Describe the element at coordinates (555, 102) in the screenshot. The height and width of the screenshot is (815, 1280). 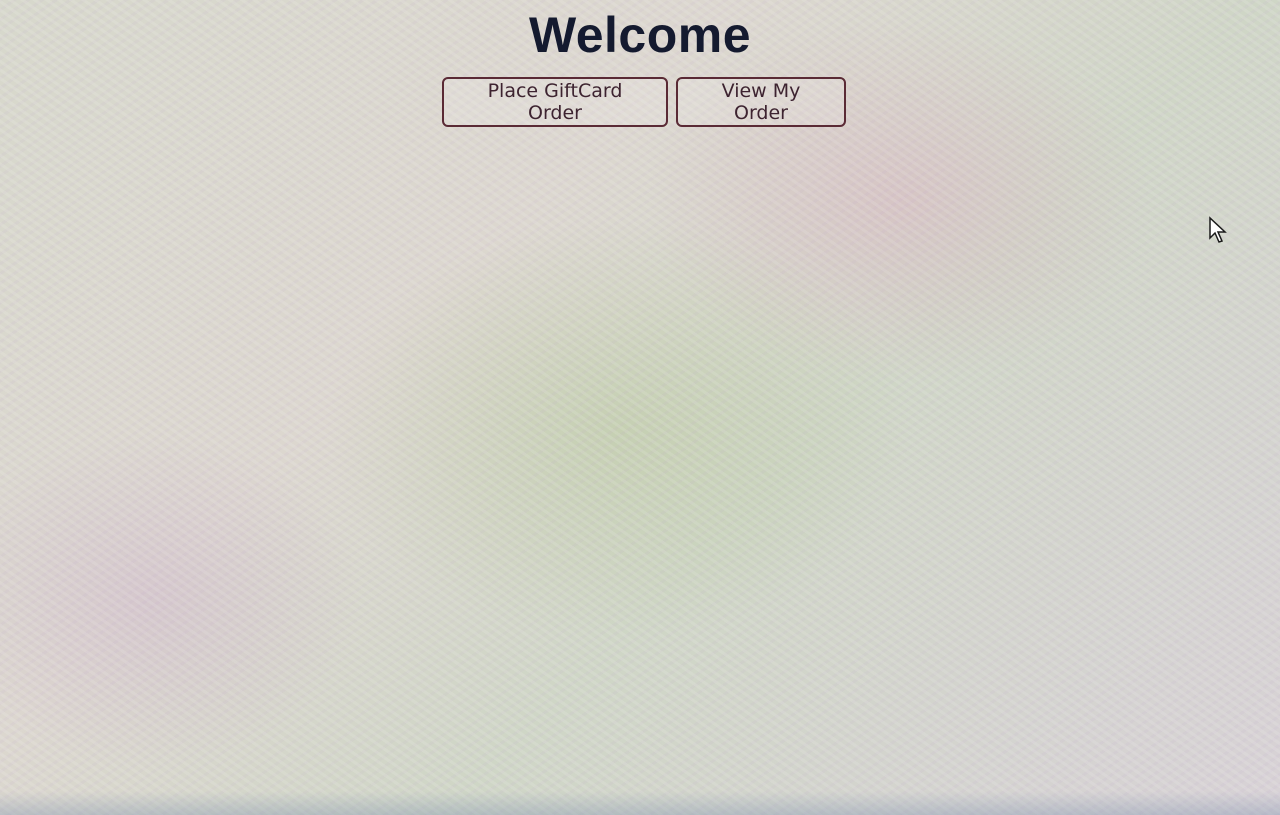
I see `place-giftcard-order-button: Place GiftCard Order` at that location.